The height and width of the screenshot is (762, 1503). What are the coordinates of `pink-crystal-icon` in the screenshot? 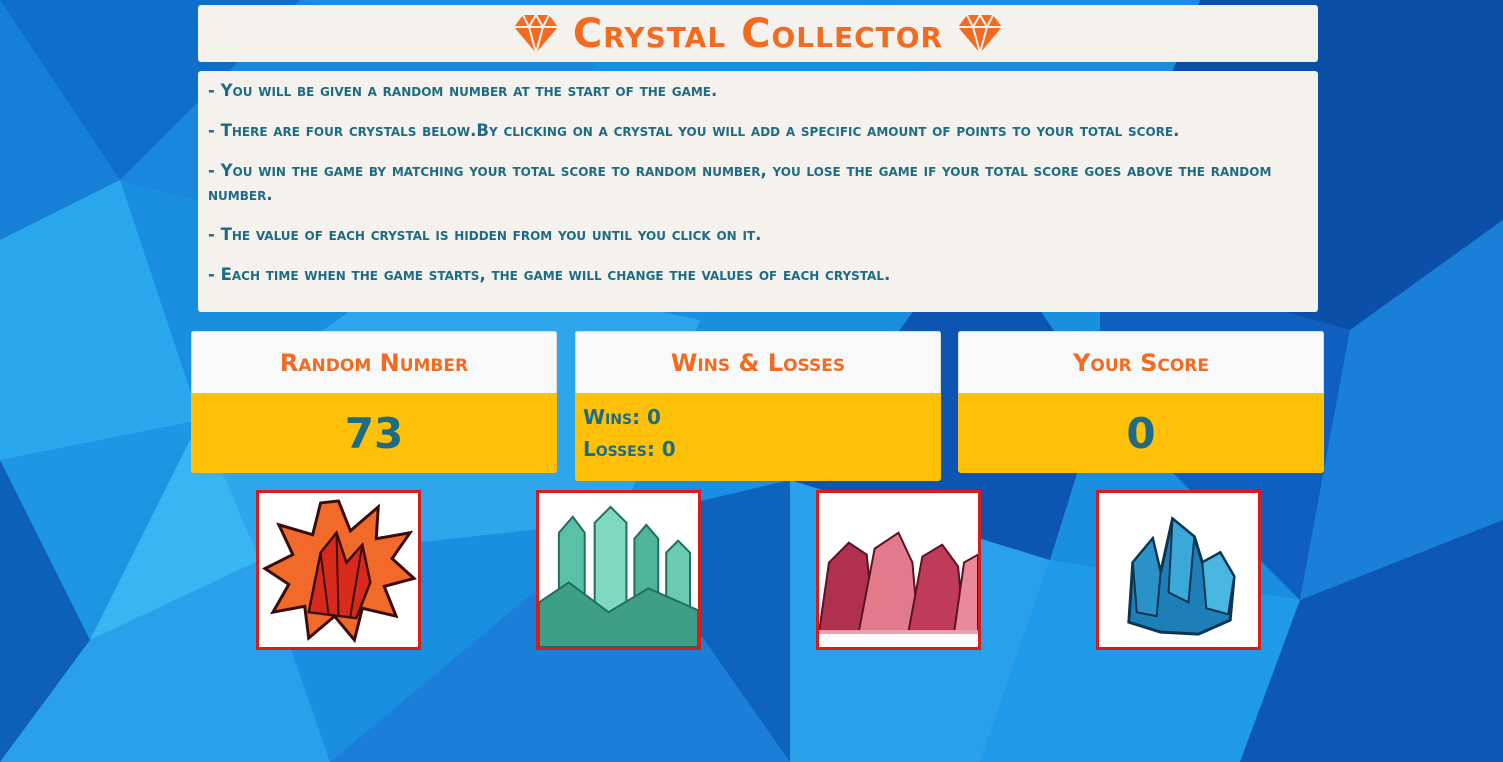 It's located at (898, 570).